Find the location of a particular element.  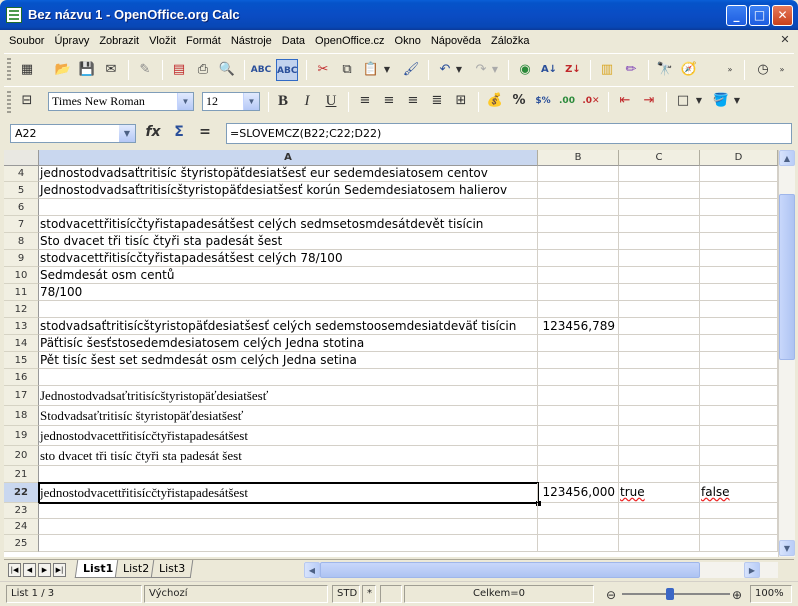

horizontal-scrollbar: ◀ ▶ is located at coordinates (541, 570).